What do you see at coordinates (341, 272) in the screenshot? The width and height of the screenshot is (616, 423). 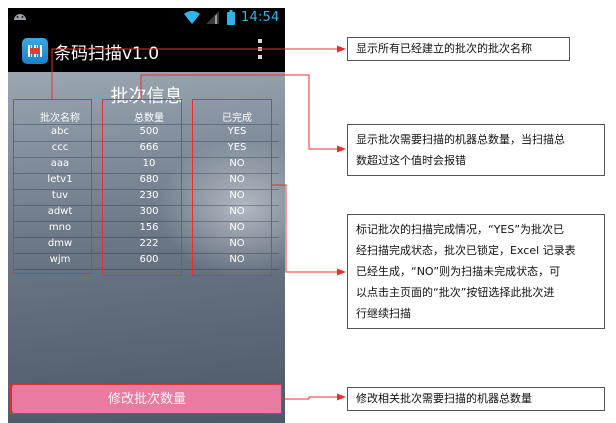 I see `arrowhead-completion` at bounding box center [341, 272].